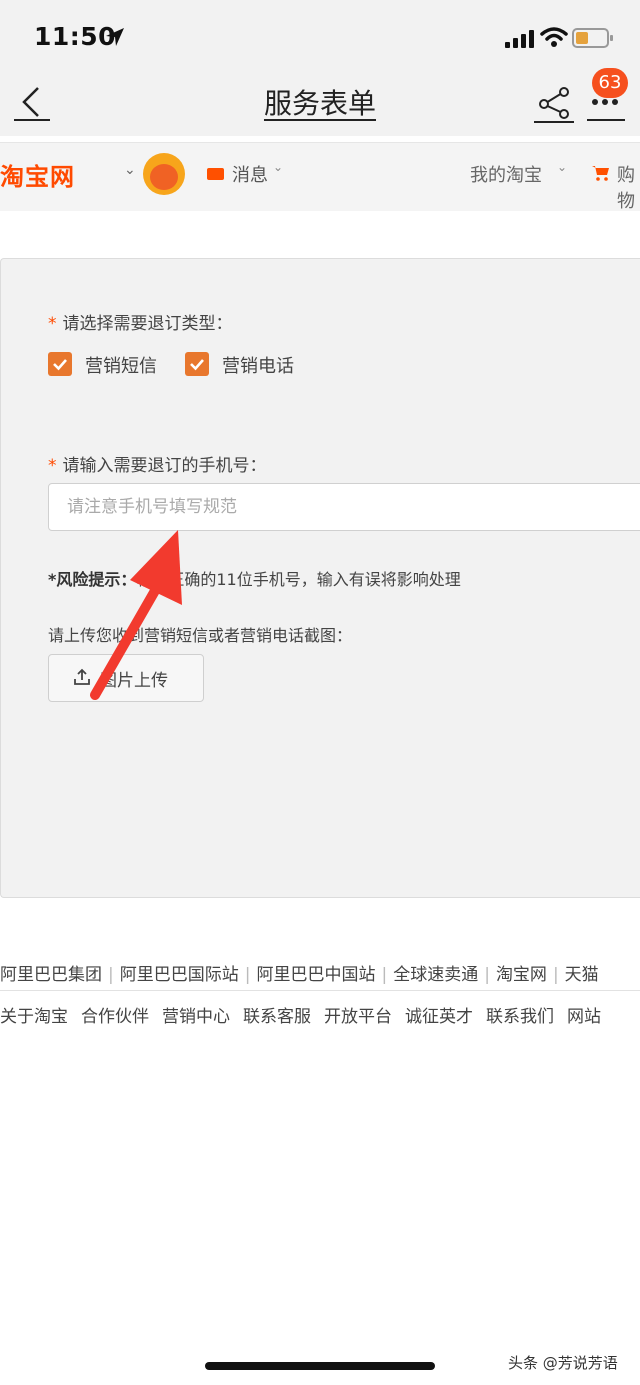 This screenshot has width=640, height=1385. I want to click on home-indicator, so click(320, 1366).